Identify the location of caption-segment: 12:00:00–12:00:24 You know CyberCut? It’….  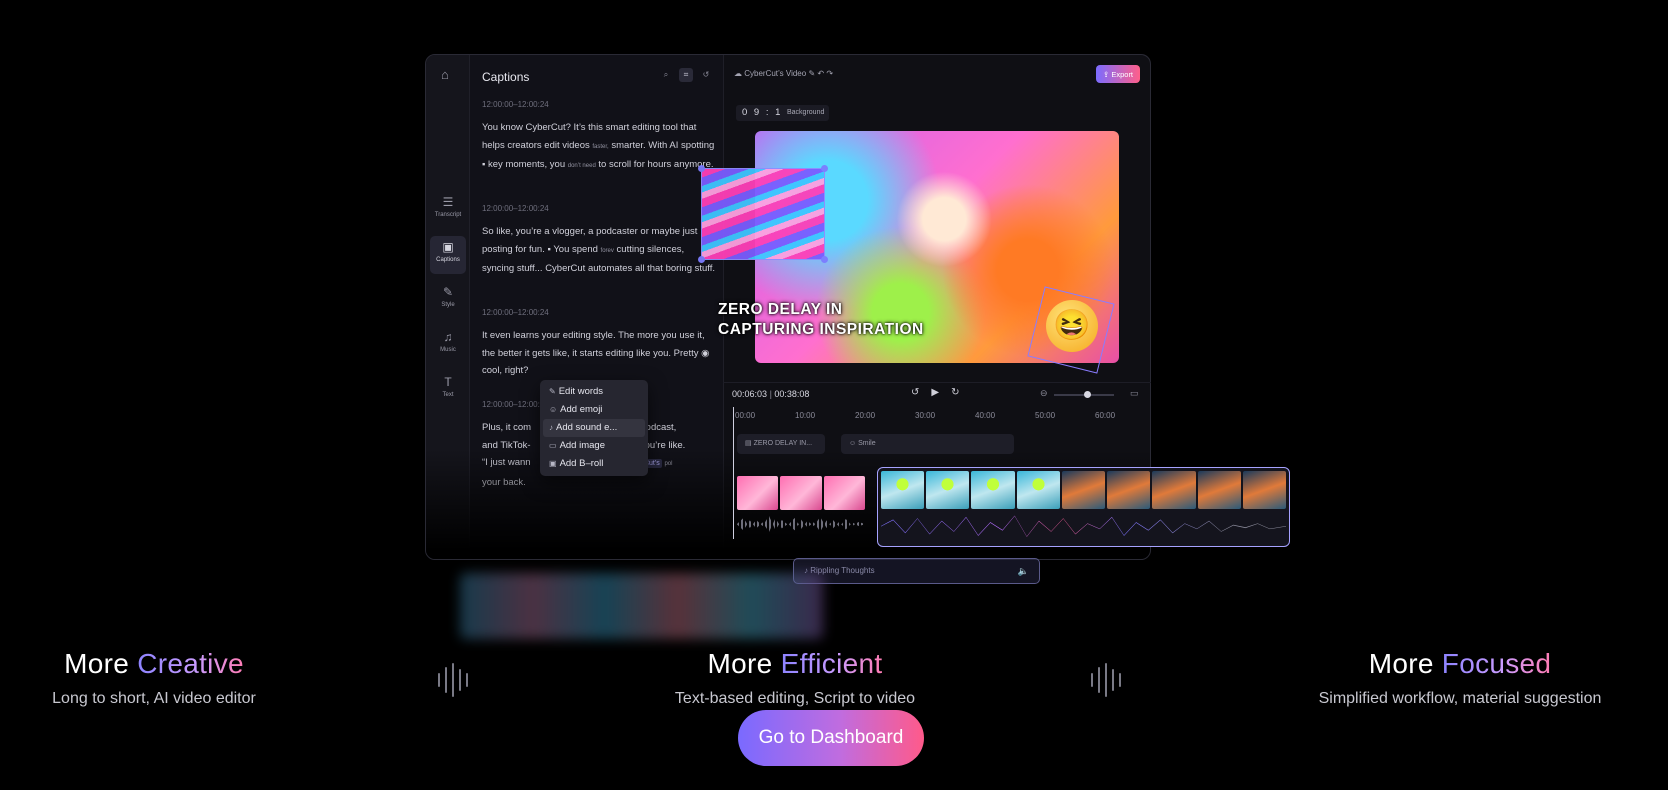
(600, 138).